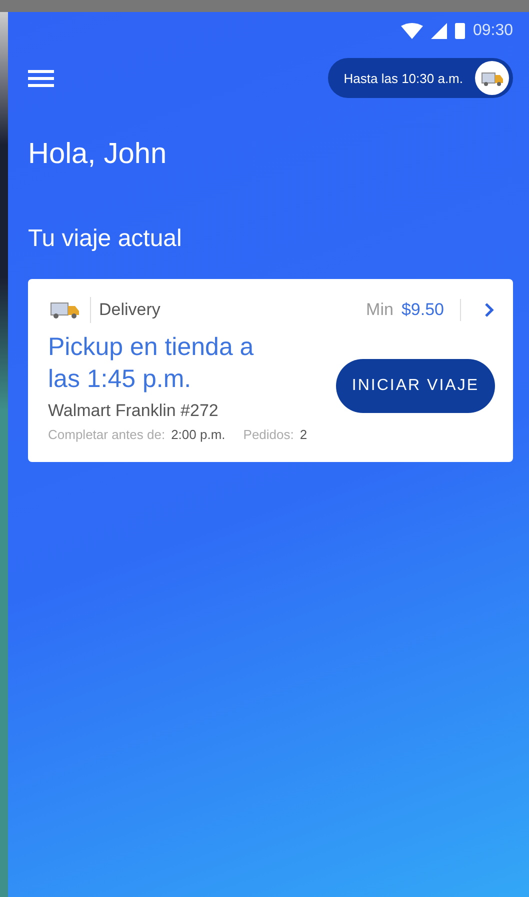 This screenshot has width=529, height=897. I want to click on start-trip-button: INICIAR VIAJE, so click(415, 386).